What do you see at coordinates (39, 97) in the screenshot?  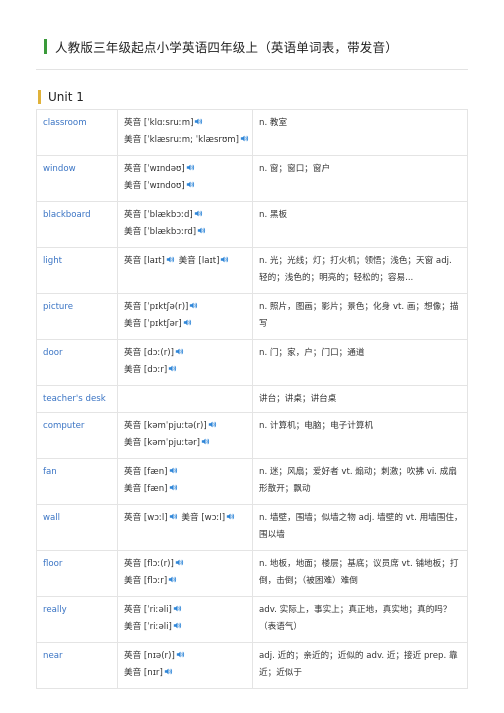 I see `unit-accent-bar` at bounding box center [39, 97].